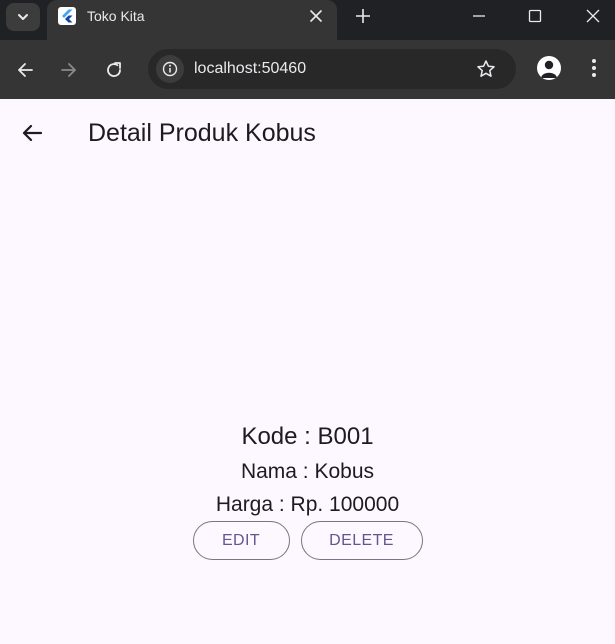 The width and height of the screenshot is (615, 644). Describe the element at coordinates (67, 16) in the screenshot. I see `flutter-favicon-icon` at that location.